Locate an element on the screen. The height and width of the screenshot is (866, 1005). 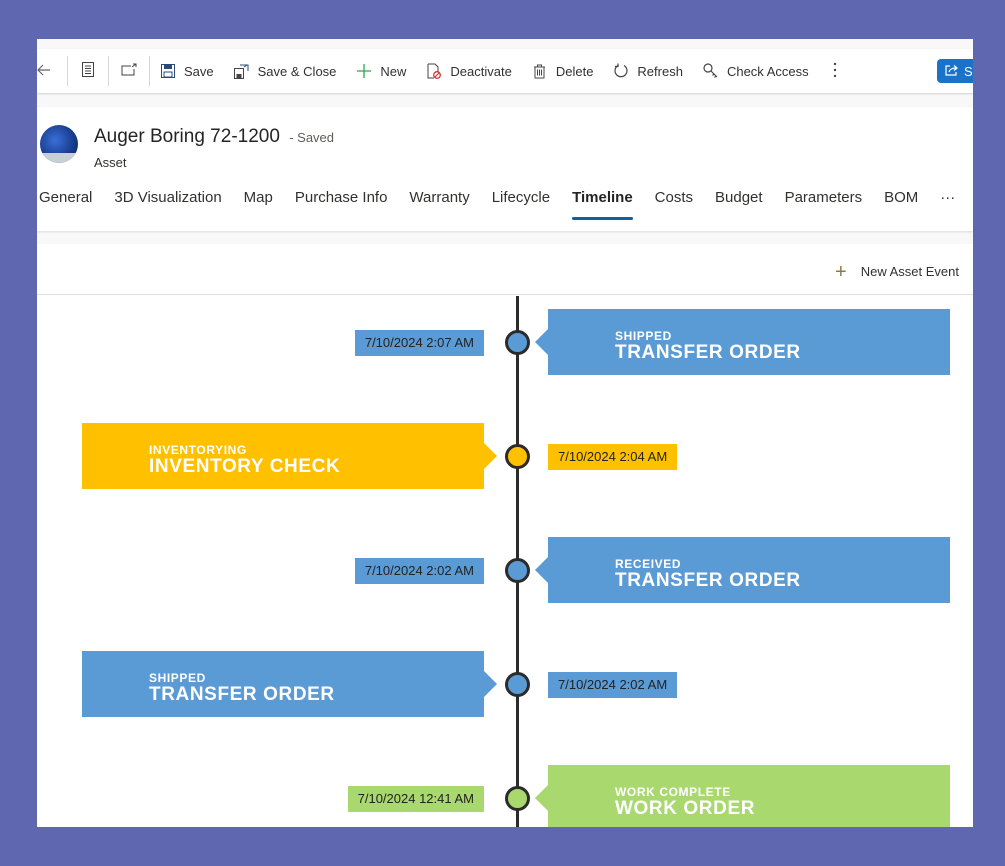
arrow-left-icon is located at coordinates (44, 71).